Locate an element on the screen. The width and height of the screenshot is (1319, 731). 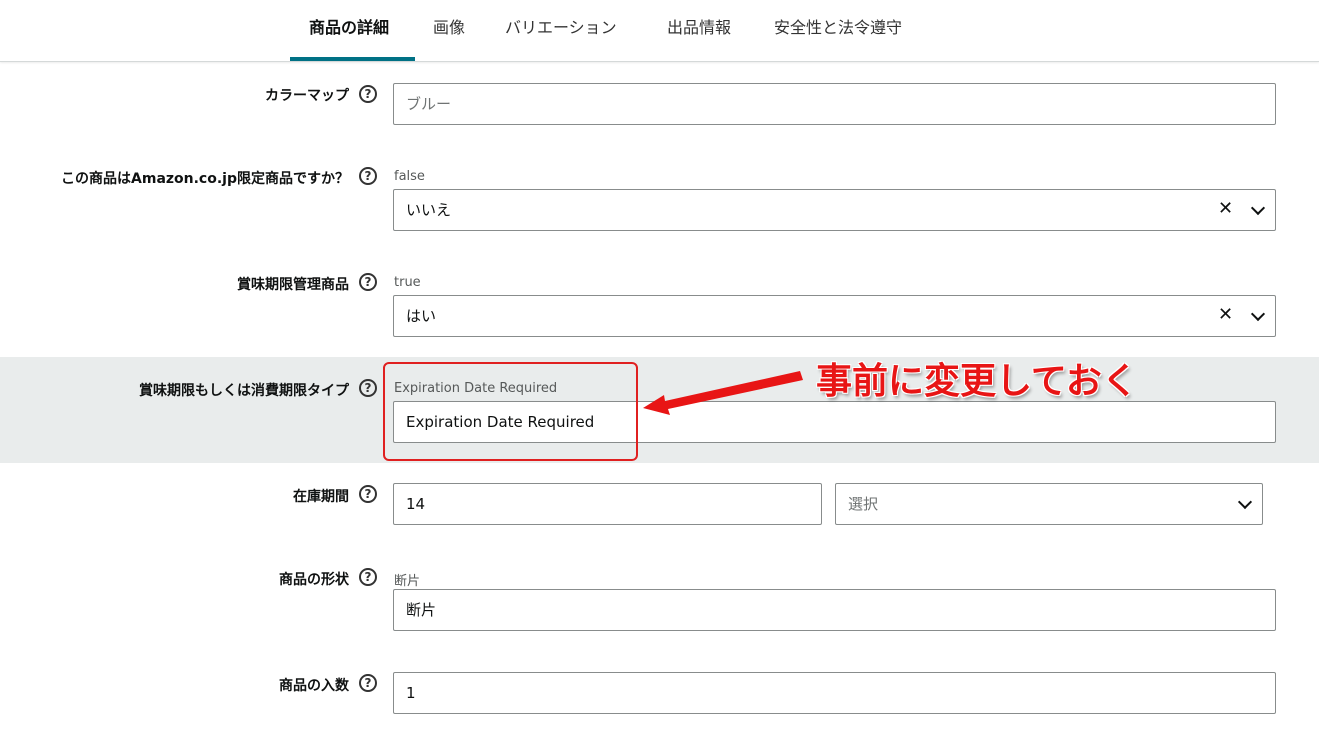
amazon-exclusive-value: いいえ is located at coordinates (429, 210).